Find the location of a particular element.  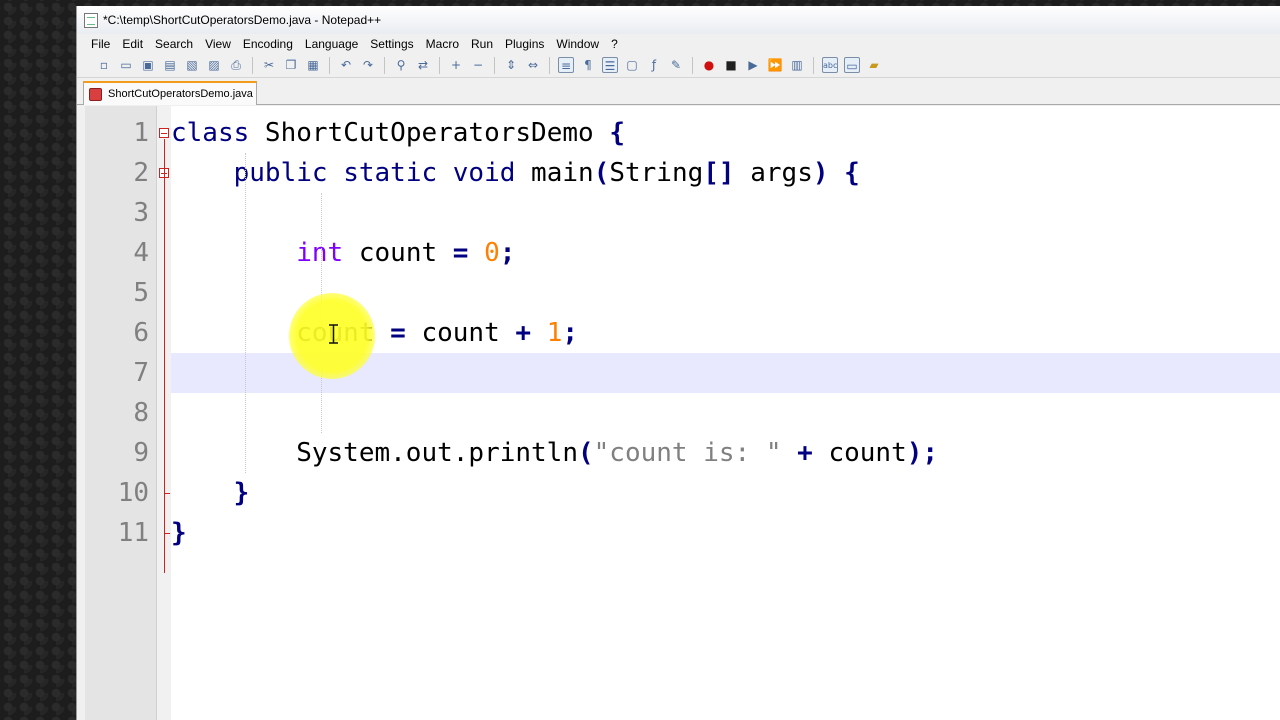

menu-window: Window is located at coordinates (577, 44).